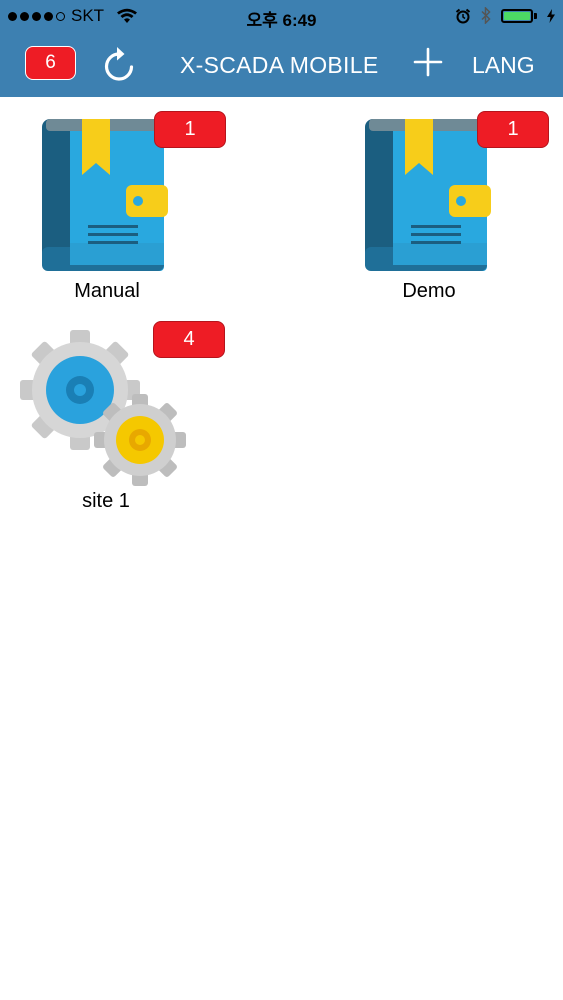 This screenshot has width=563, height=1000. What do you see at coordinates (429, 291) in the screenshot?
I see `item-label: Demo` at bounding box center [429, 291].